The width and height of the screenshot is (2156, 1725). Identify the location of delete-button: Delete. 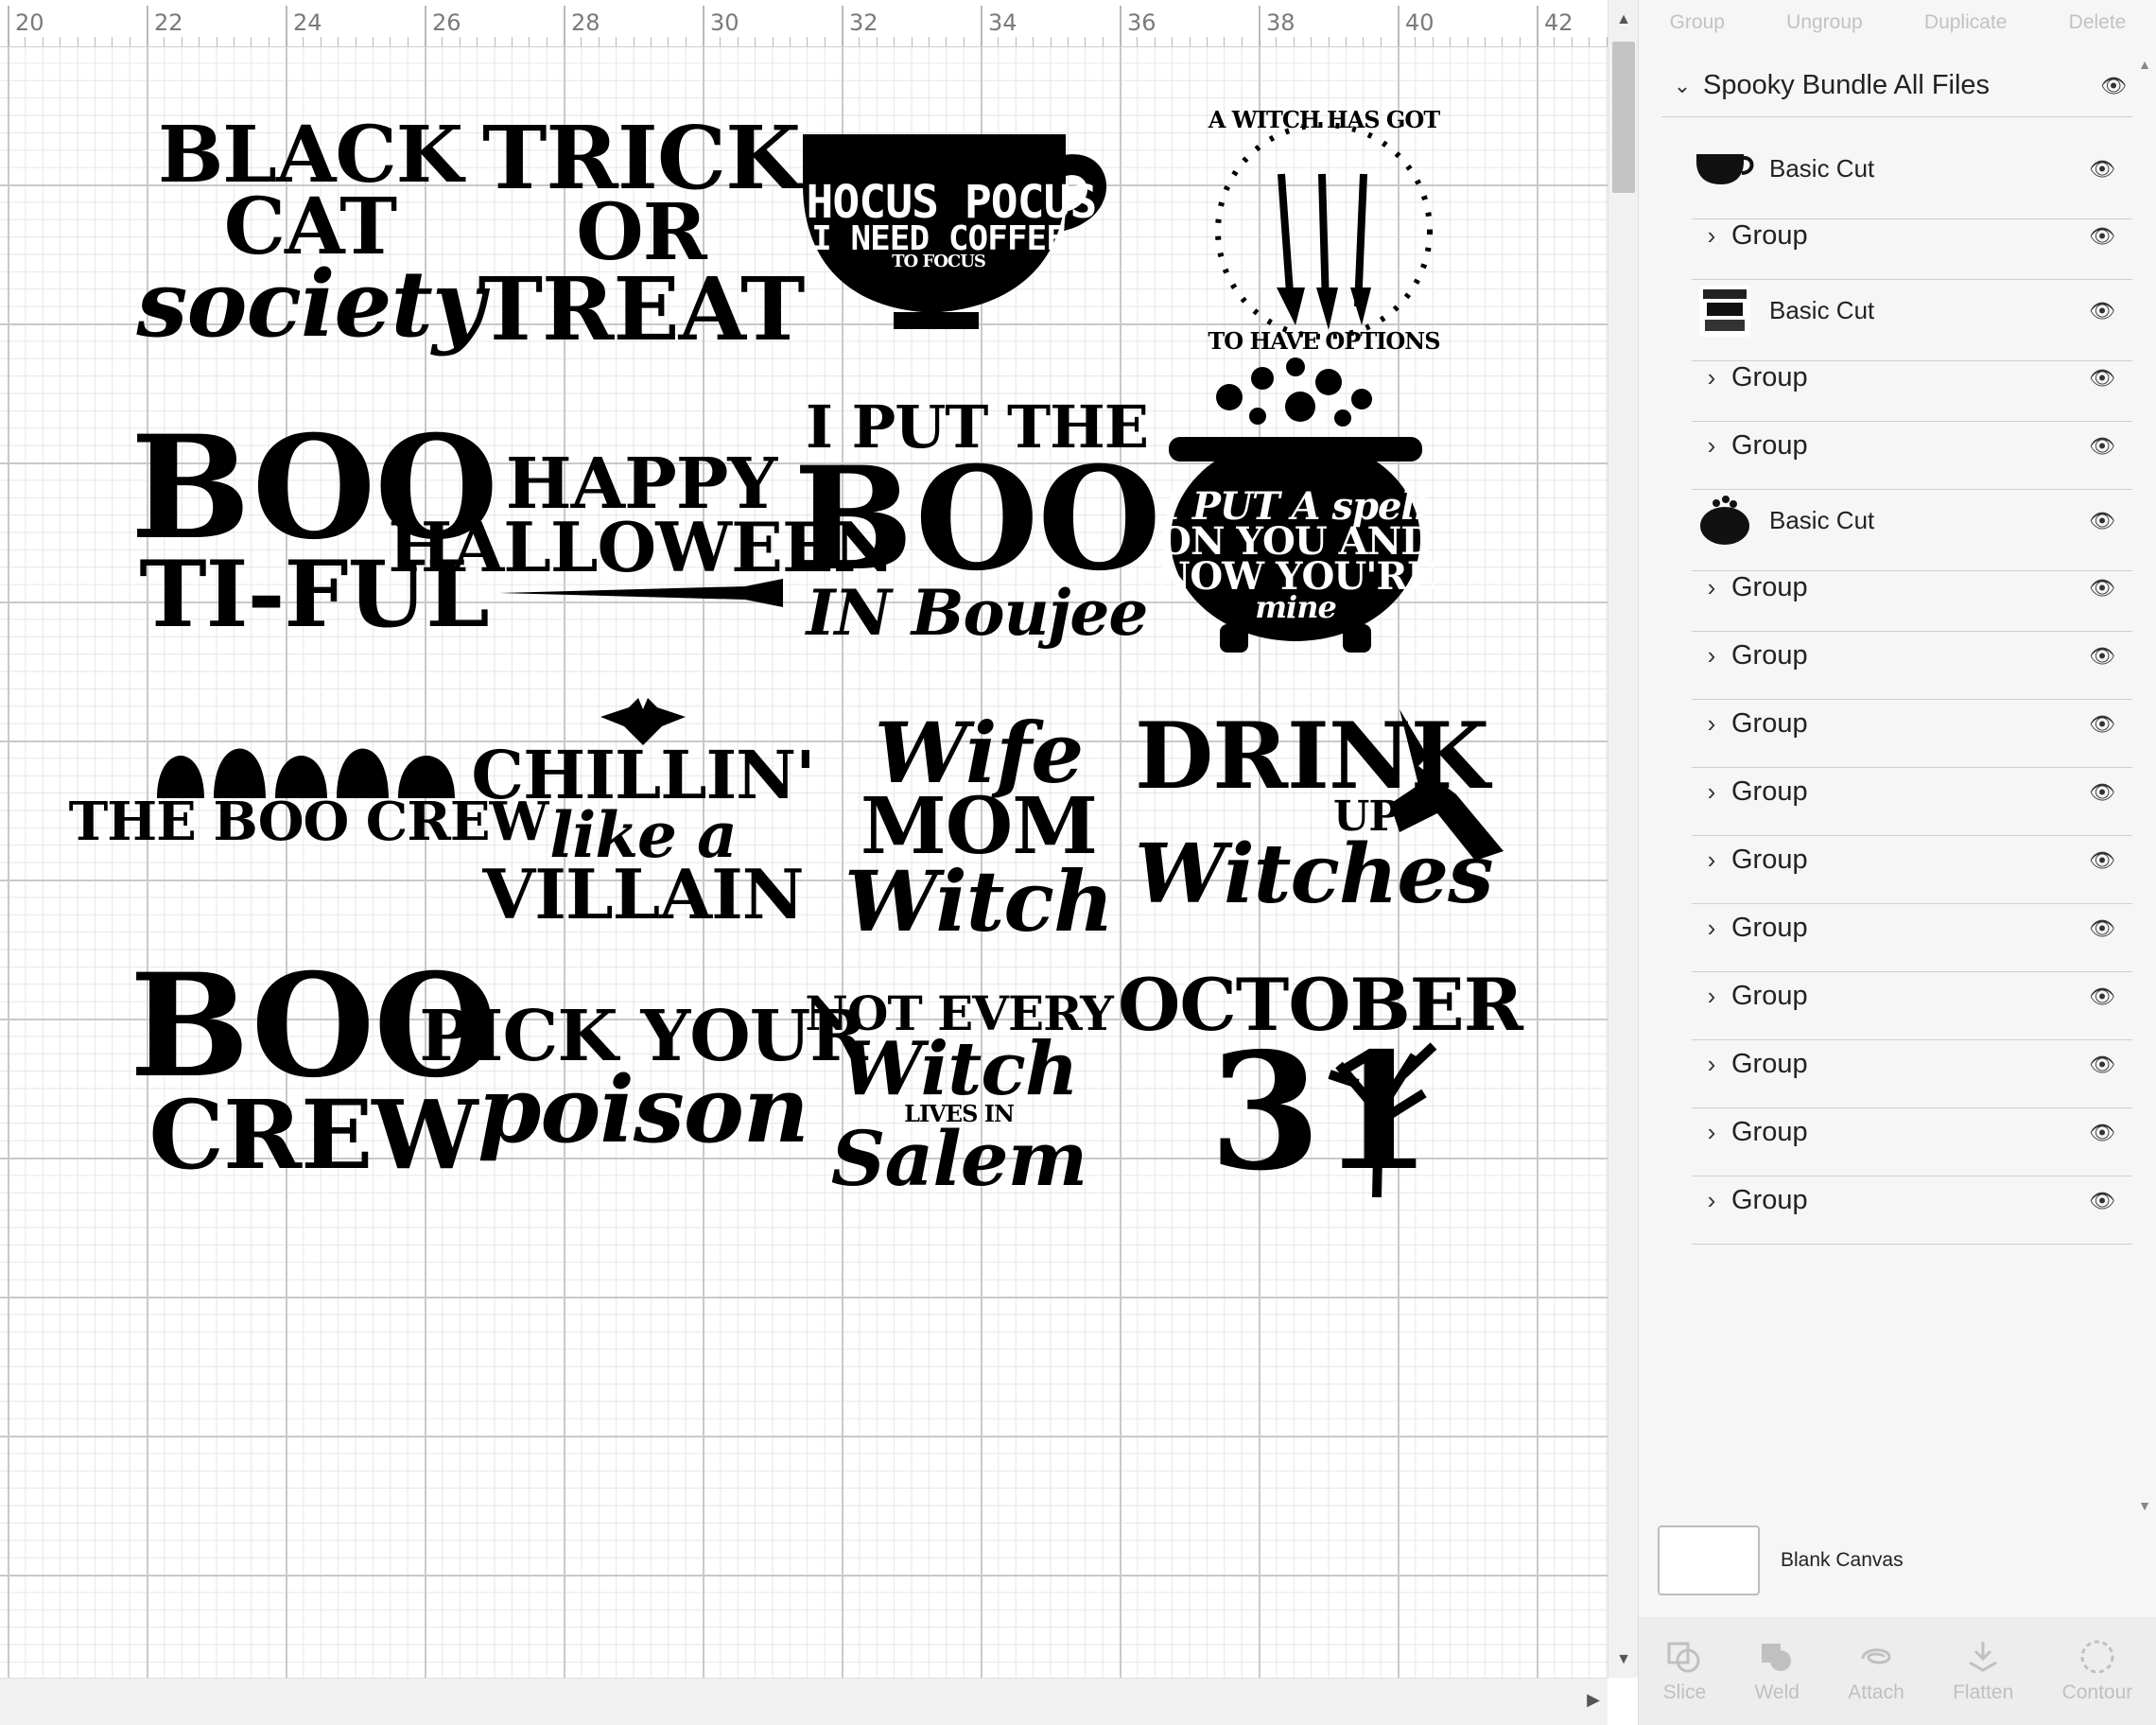
(2098, 17).